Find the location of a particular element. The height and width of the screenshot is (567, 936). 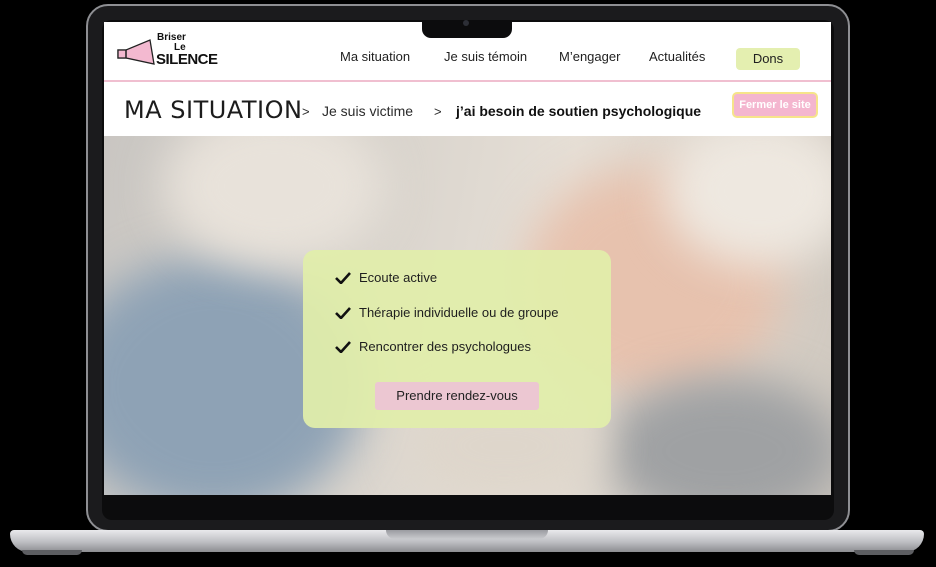

hero-blur-shape is located at coordinates (274, 201).